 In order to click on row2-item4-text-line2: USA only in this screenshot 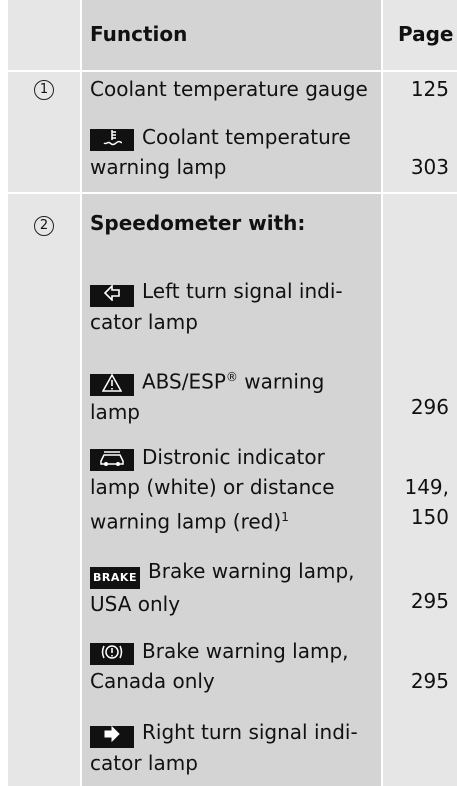, I will do `click(135, 604)`.